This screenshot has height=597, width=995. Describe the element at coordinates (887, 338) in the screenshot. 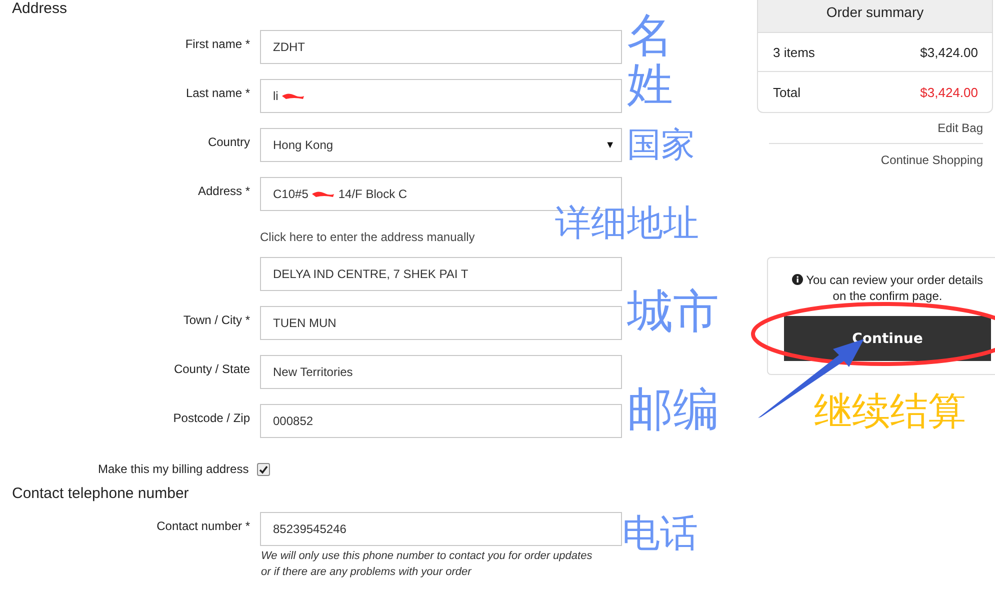

I see `continue-button: Continue` at that location.